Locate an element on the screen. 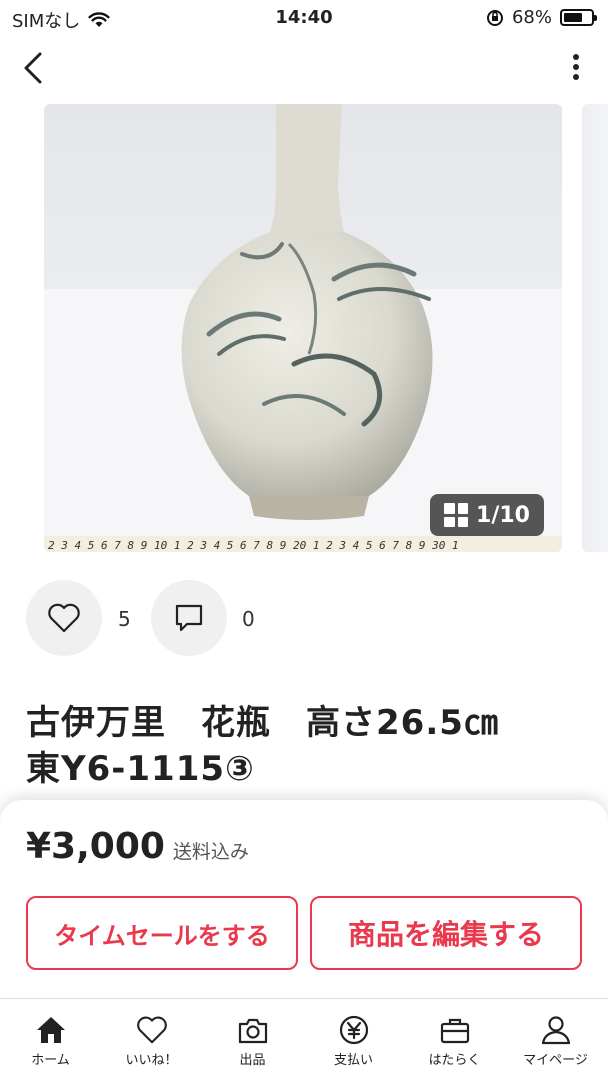  tab-sell-label: 出品 is located at coordinates (252, 1060).